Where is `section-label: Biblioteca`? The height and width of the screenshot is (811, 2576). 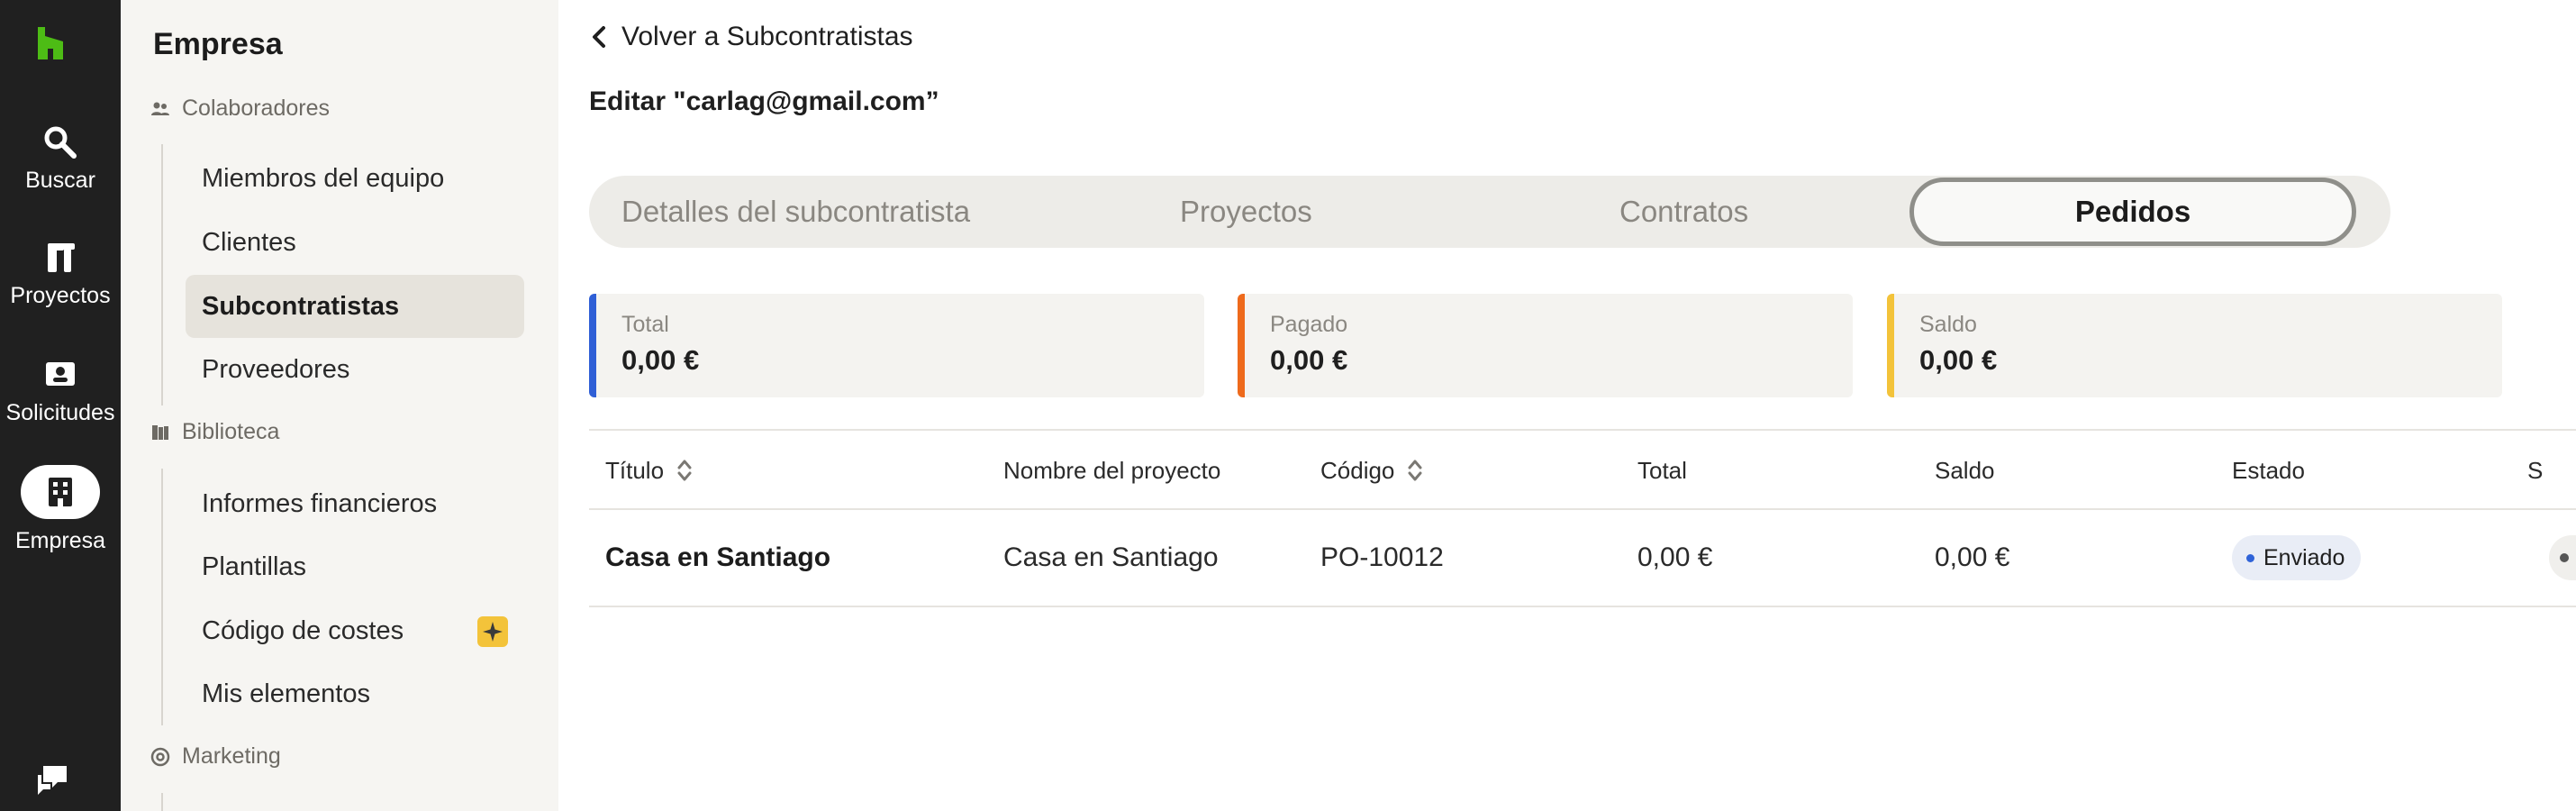
section-label: Biblioteca is located at coordinates (231, 431).